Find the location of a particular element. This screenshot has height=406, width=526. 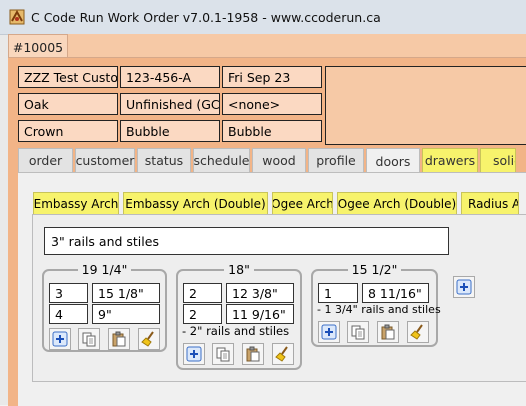

tab-profile: profile is located at coordinates (336, 160).